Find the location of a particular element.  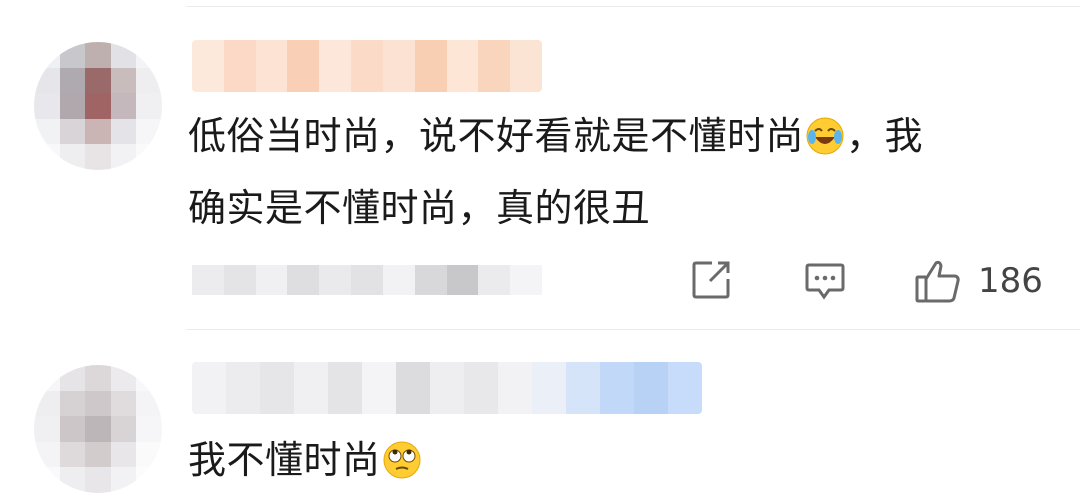

comment-text-line: 确实是不懂时尚，真的很丑 is located at coordinates (419, 208).